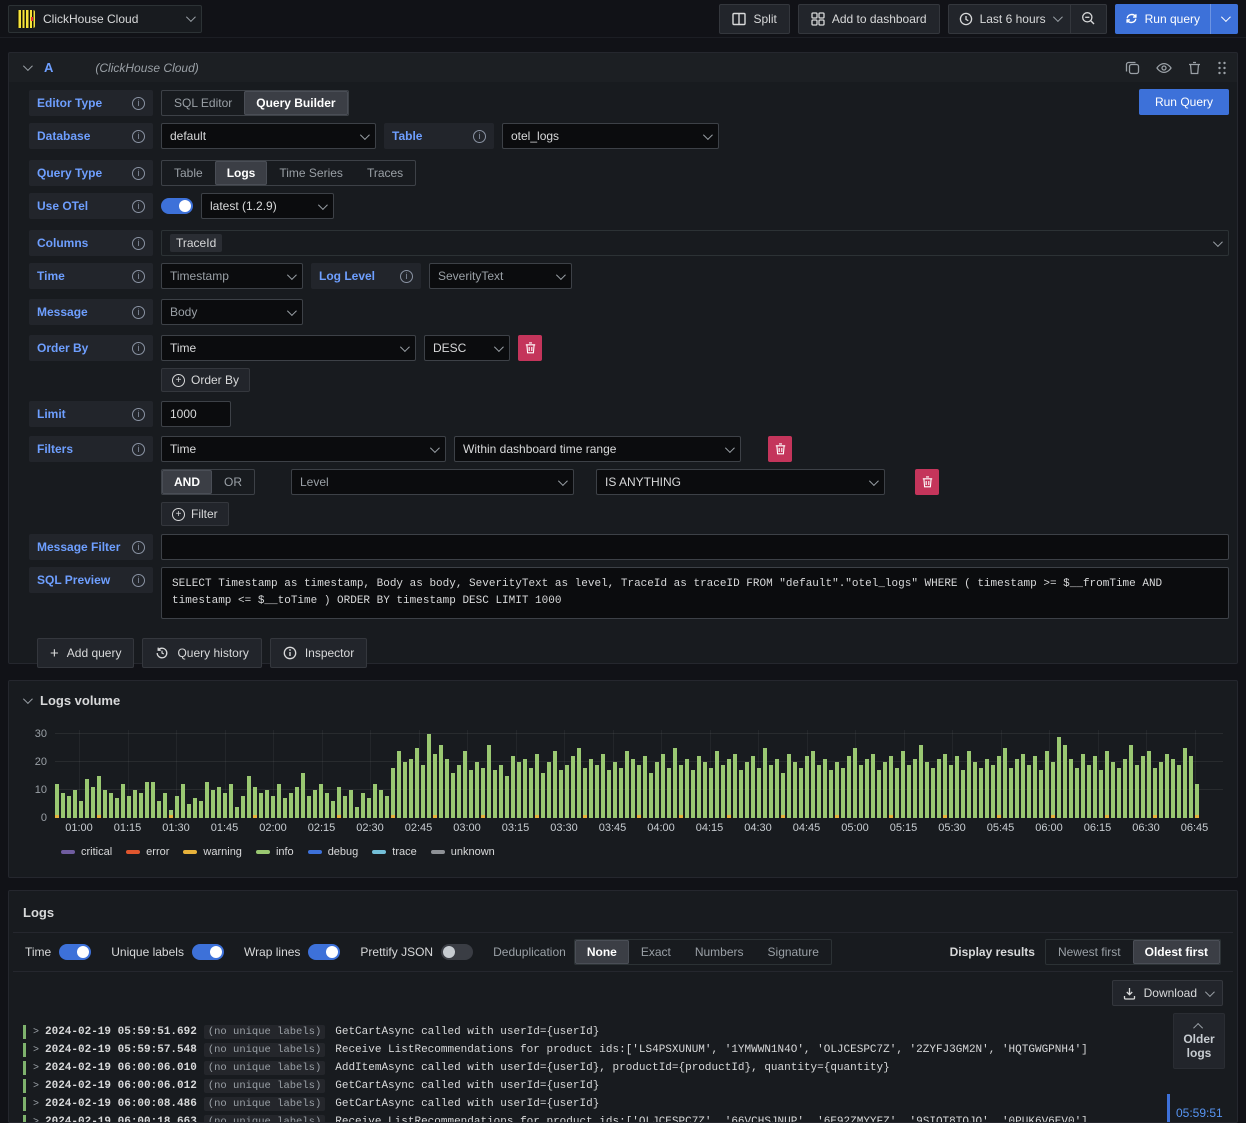 Image resolution: width=1246 pixels, height=1123 pixels. What do you see at coordinates (1194, 68) in the screenshot?
I see `remove-query-trash-icon` at bounding box center [1194, 68].